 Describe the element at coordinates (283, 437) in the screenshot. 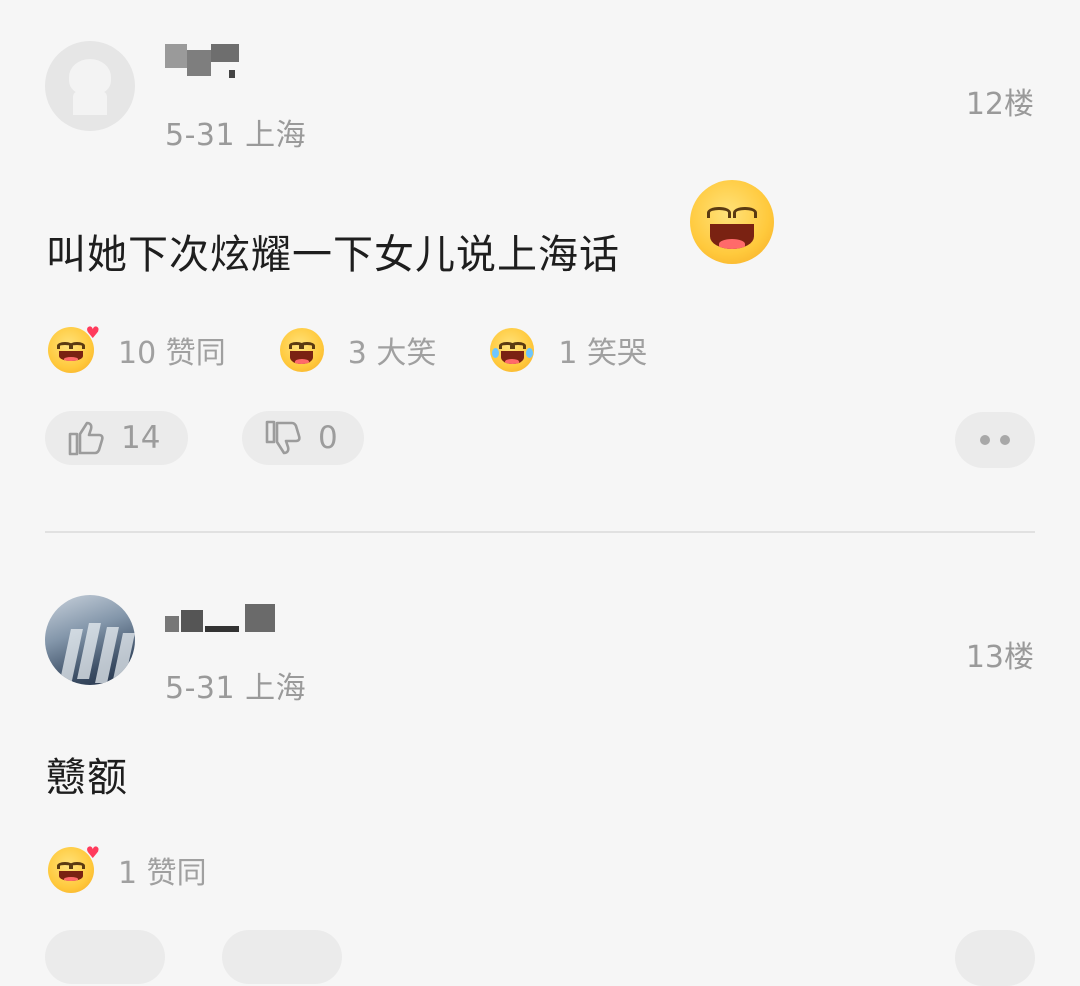

I see `thumbs-down-icon` at that location.